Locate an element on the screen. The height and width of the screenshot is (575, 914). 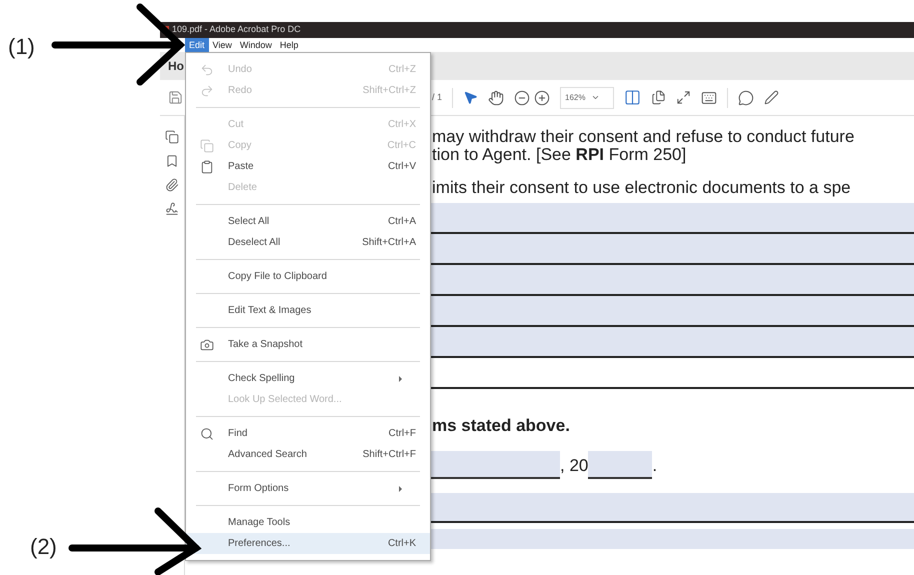
annotation-label: (1) is located at coordinates (22, 47).